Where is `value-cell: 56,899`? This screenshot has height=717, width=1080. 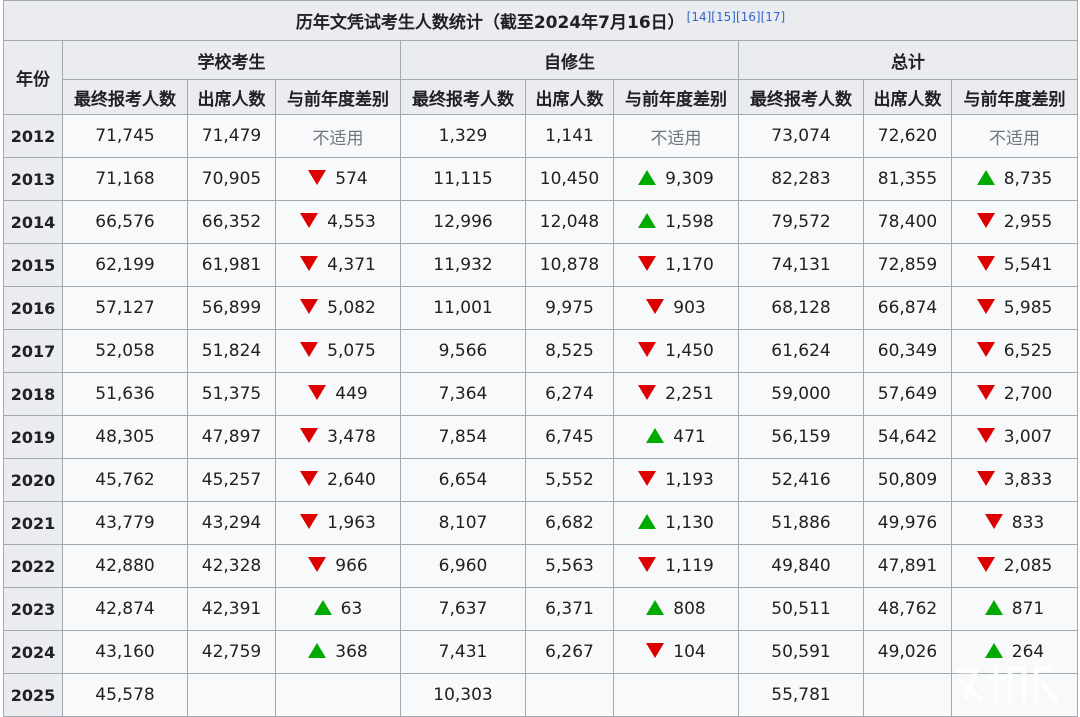
value-cell: 56,899 is located at coordinates (231, 308).